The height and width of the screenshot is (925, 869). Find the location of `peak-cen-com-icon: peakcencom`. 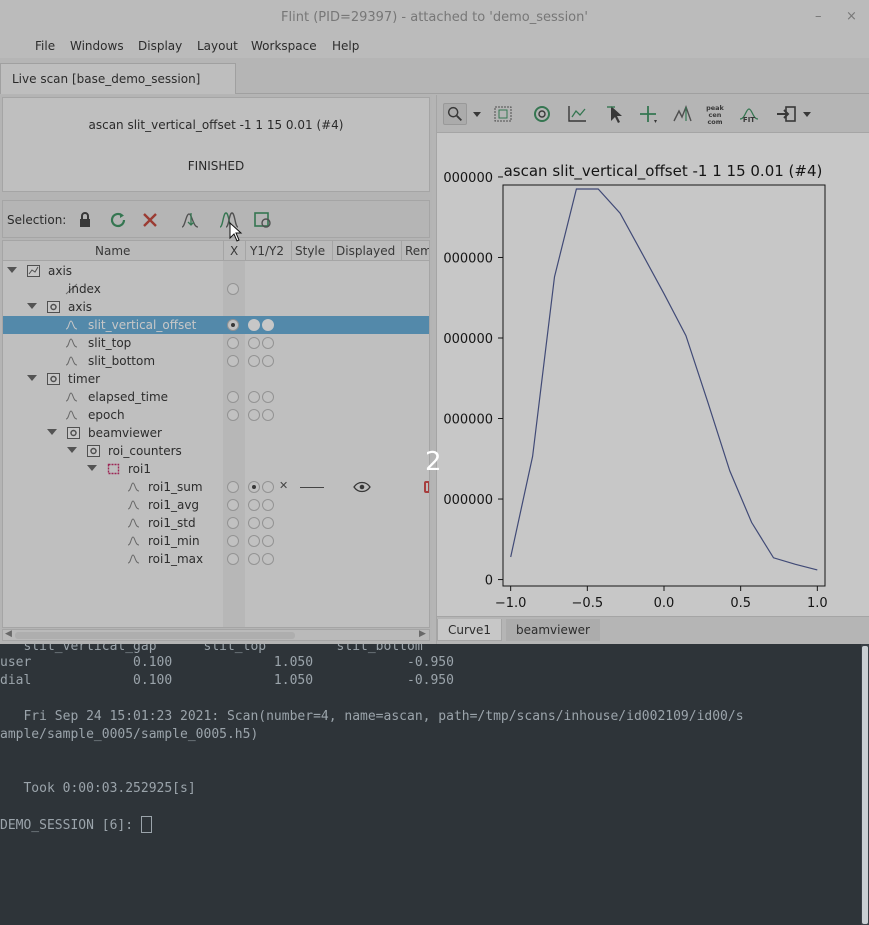

peak-cen-com-icon: peakcencom is located at coordinates (715, 114).